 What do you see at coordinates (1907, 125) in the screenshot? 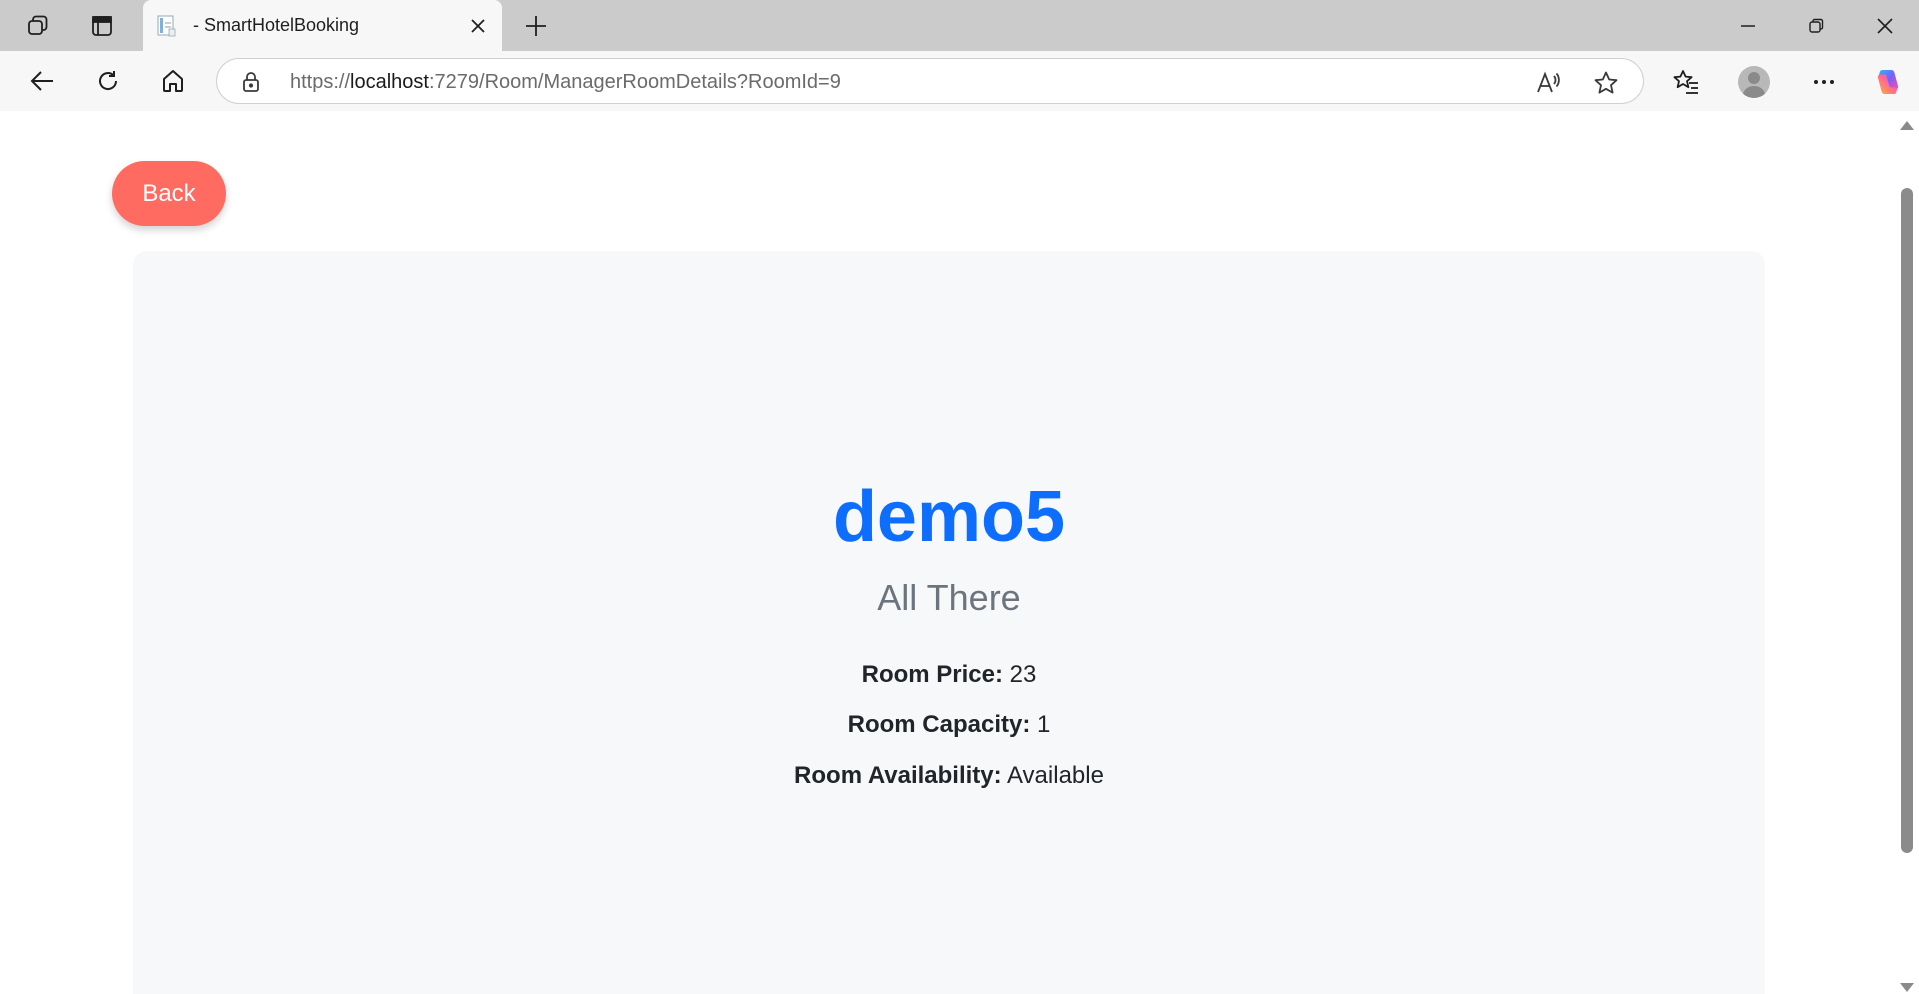
I see `scroll-up-arrow-icon` at bounding box center [1907, 125].